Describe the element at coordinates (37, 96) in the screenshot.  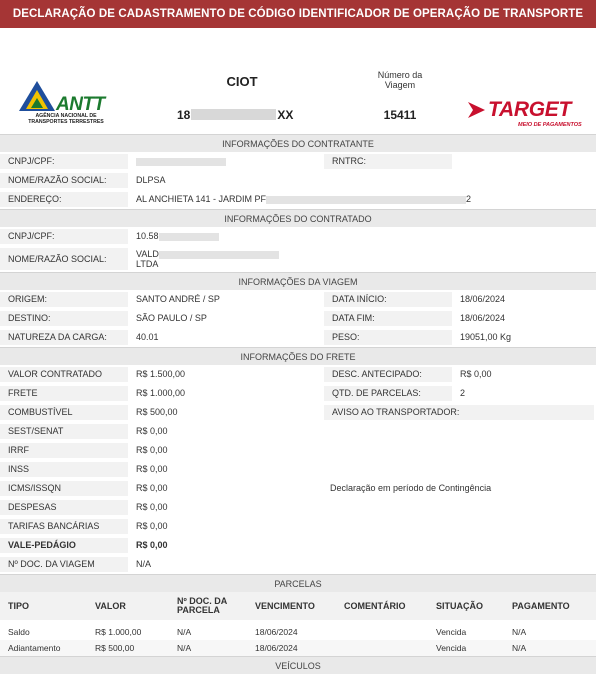
I see `antt-triangle-icon` at that location.